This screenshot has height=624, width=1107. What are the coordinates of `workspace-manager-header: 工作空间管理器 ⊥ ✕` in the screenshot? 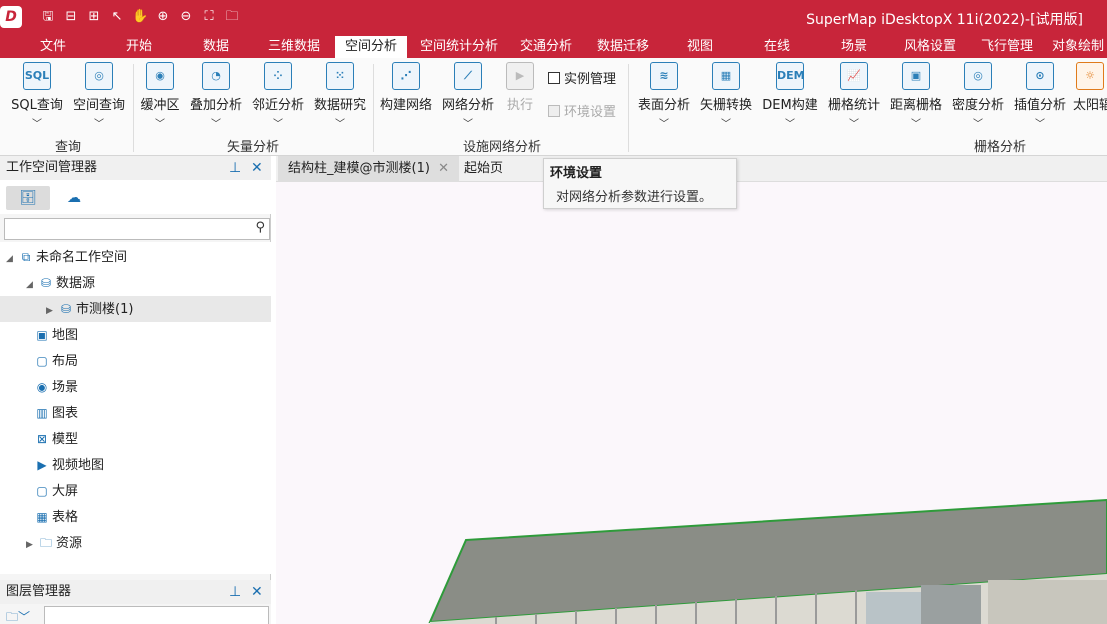 It's located at (135, 168).